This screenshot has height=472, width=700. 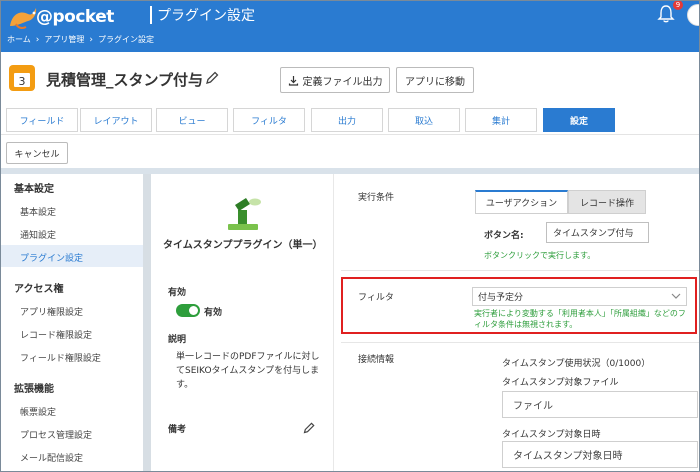 What do you see at coordinates (248, 371) in the screenshot?
I see `plugin-description: 単一レコードのPDFファイルに対してSEIKOタイムスタンプを付与します。` at bounding box center [248, 371].